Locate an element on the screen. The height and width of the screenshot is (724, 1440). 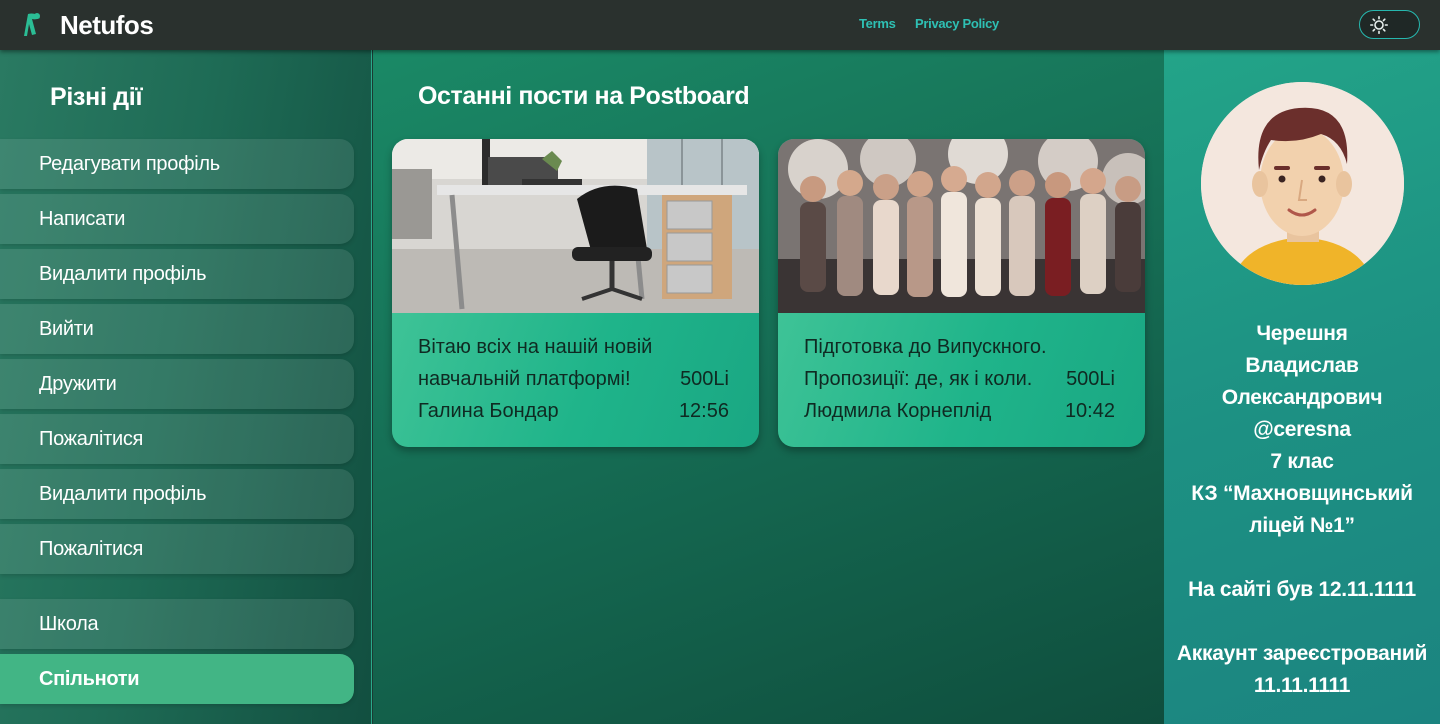
sun-icon is located at coordinates (1379, 25).